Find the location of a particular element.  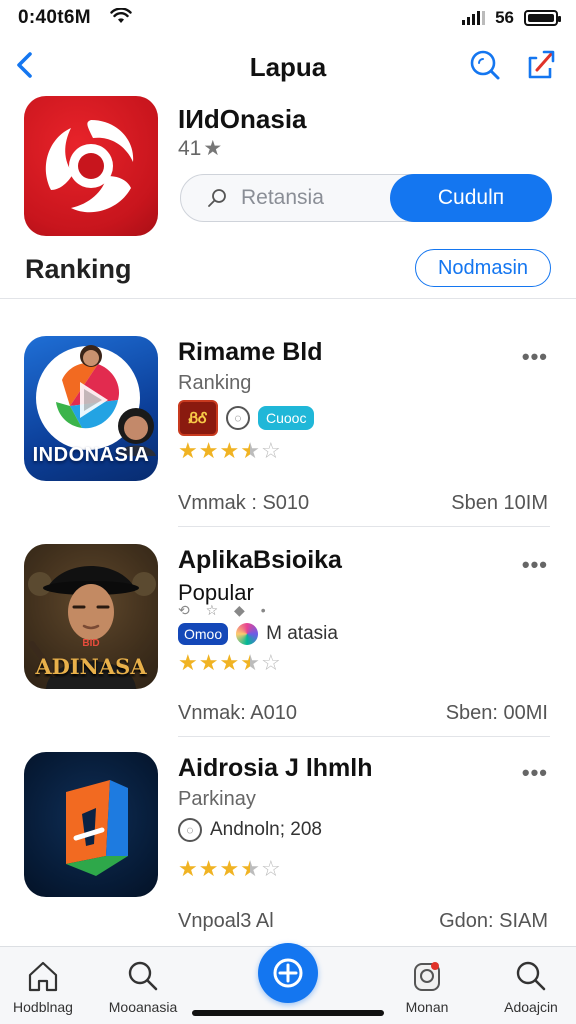

tab-label: Mooanasia is located at coordinates (143, 1007).